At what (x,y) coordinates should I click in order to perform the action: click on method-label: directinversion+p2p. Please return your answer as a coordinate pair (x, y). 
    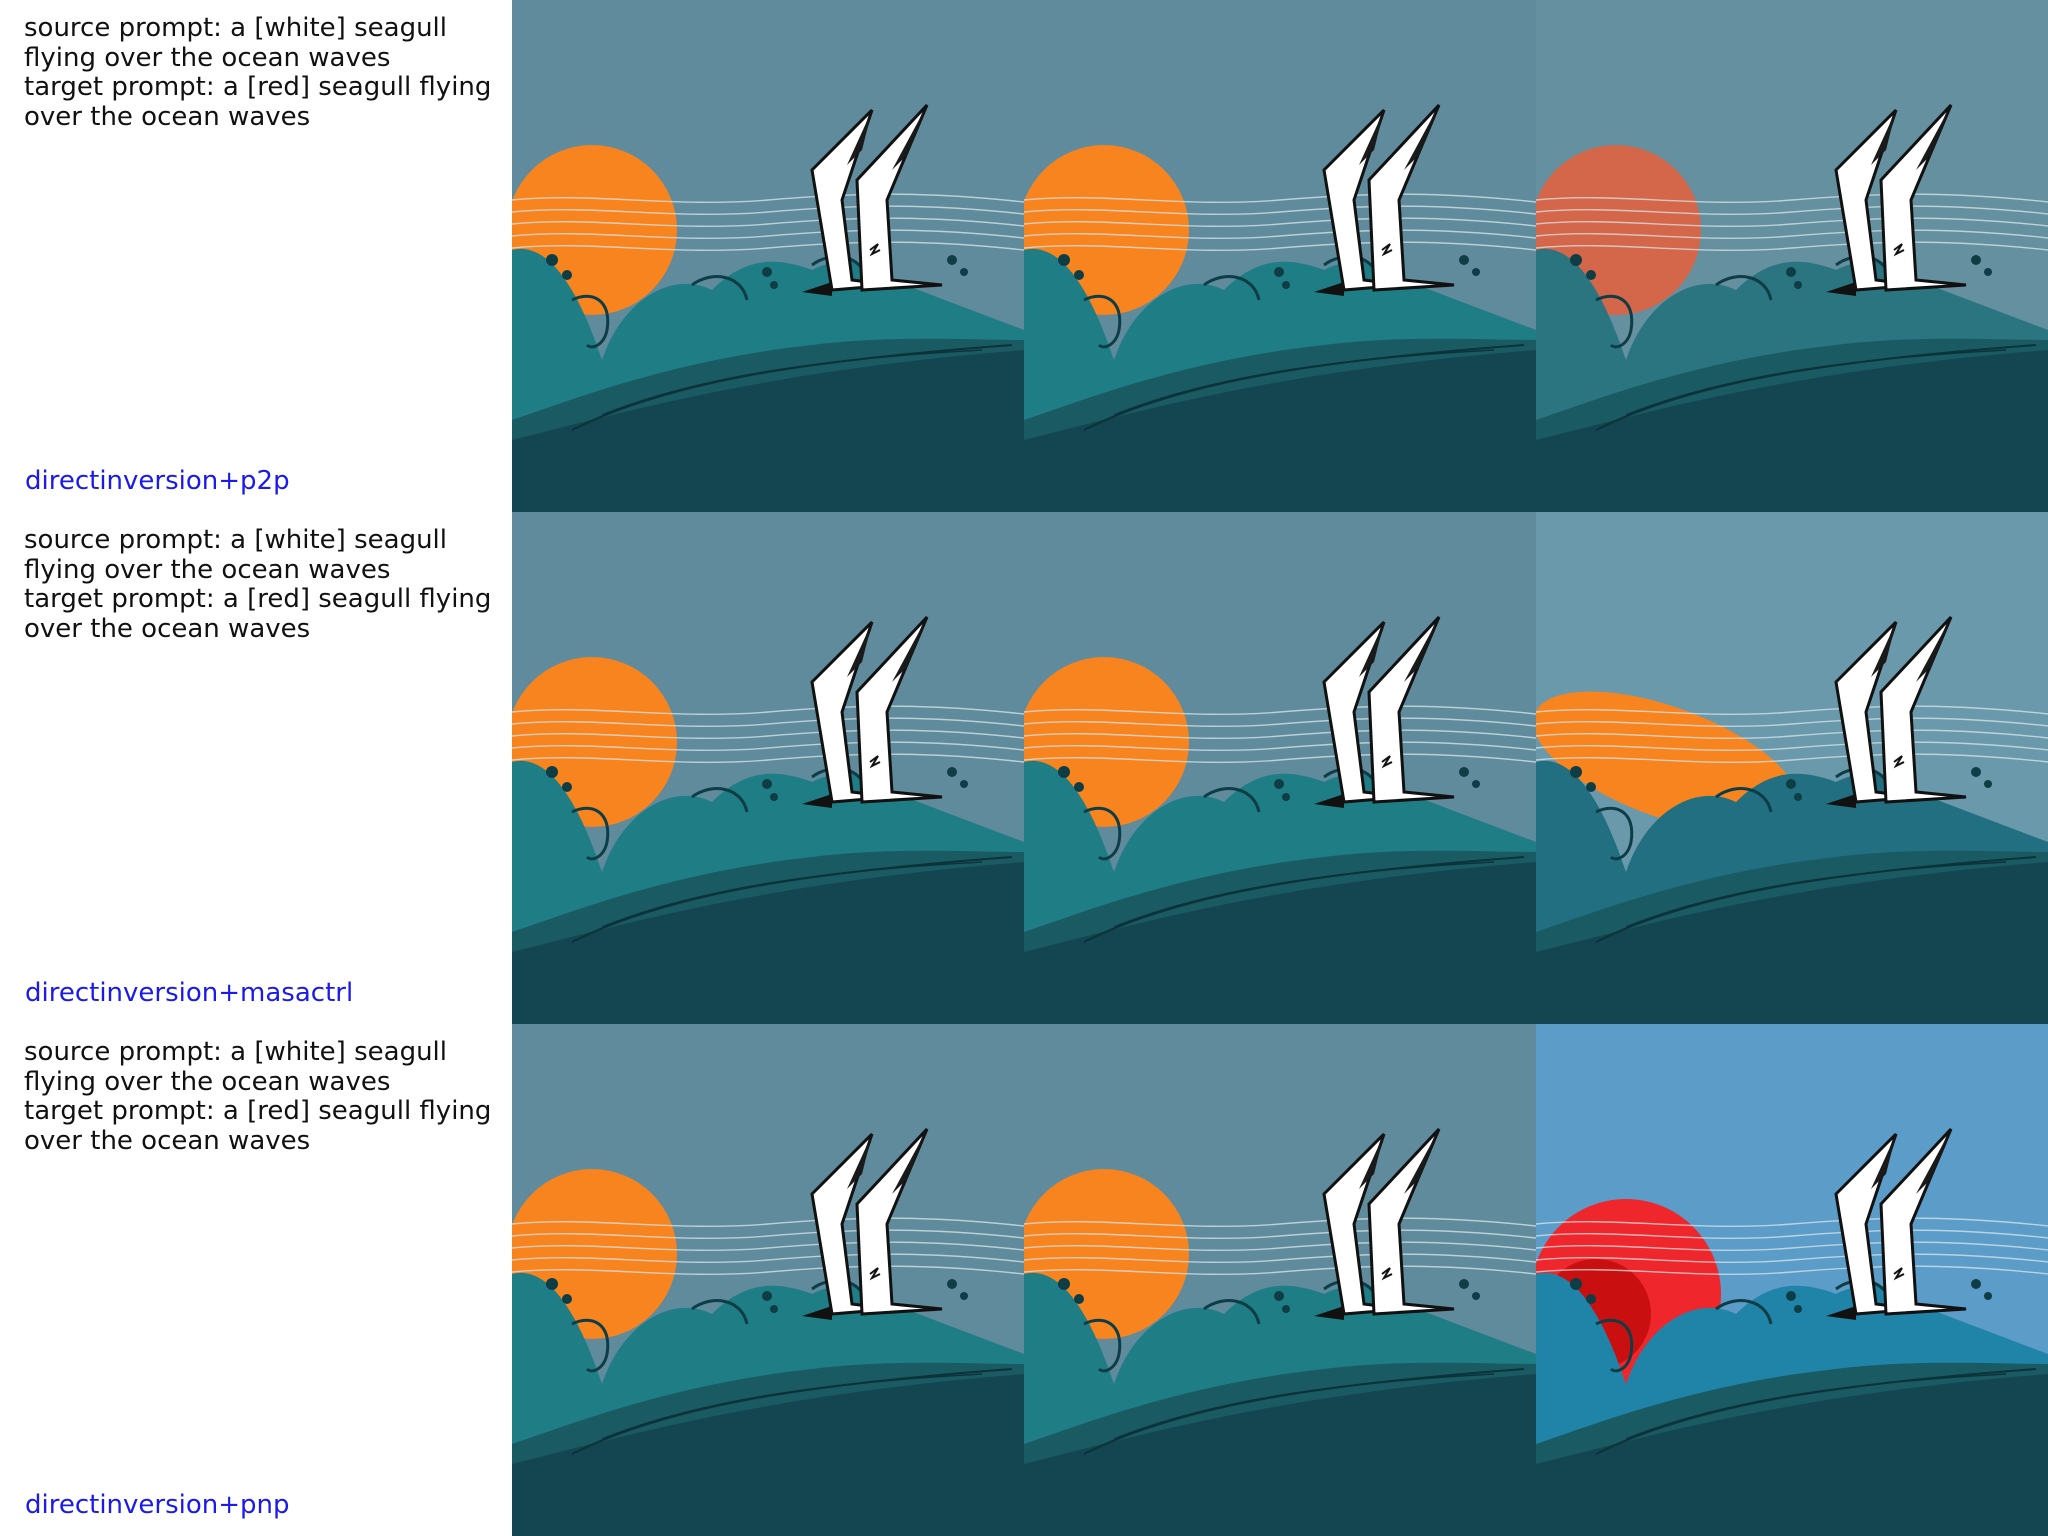
    Looking at the image, I should click on (157, 481).